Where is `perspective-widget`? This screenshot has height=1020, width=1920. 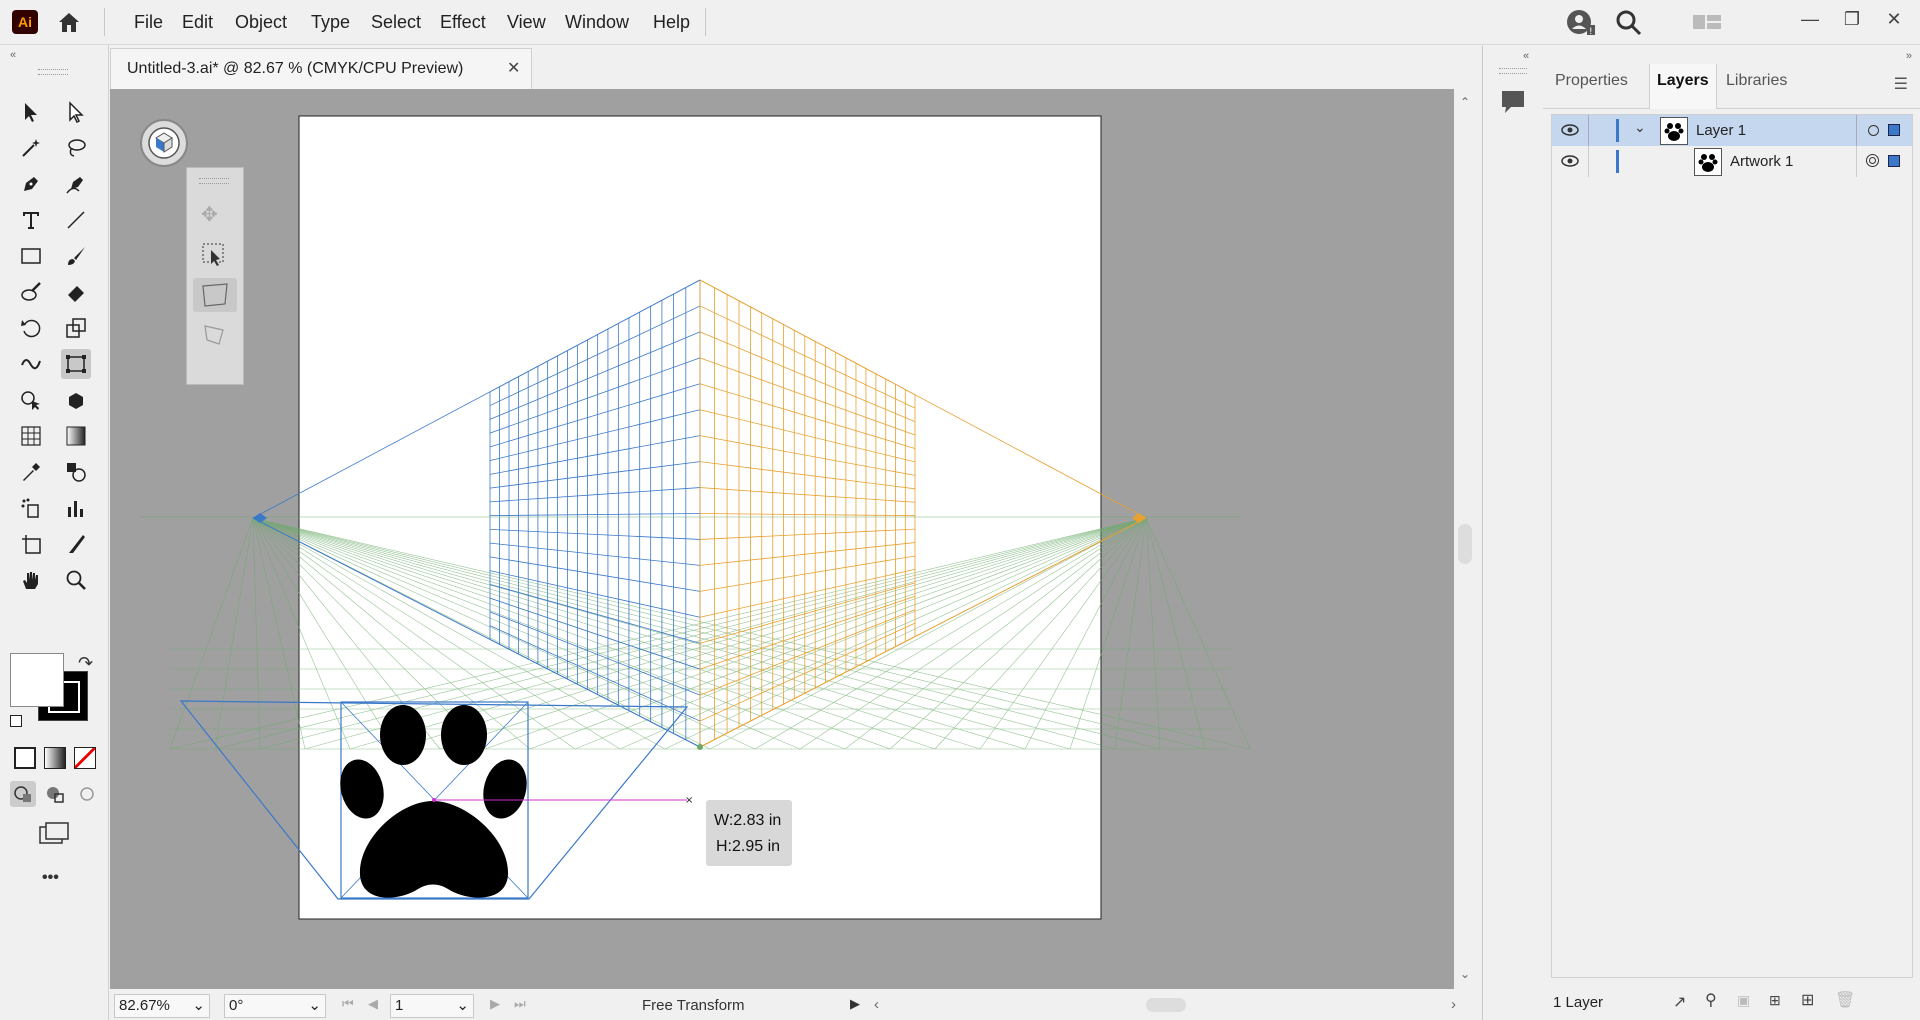
perspective-widget is located at coordinates (164, 143).